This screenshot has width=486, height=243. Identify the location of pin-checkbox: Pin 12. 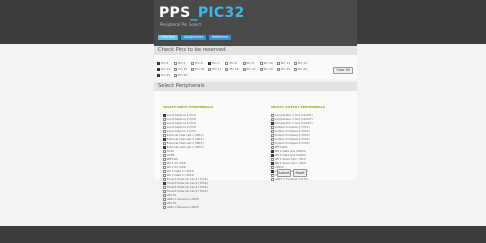
(302, 63).